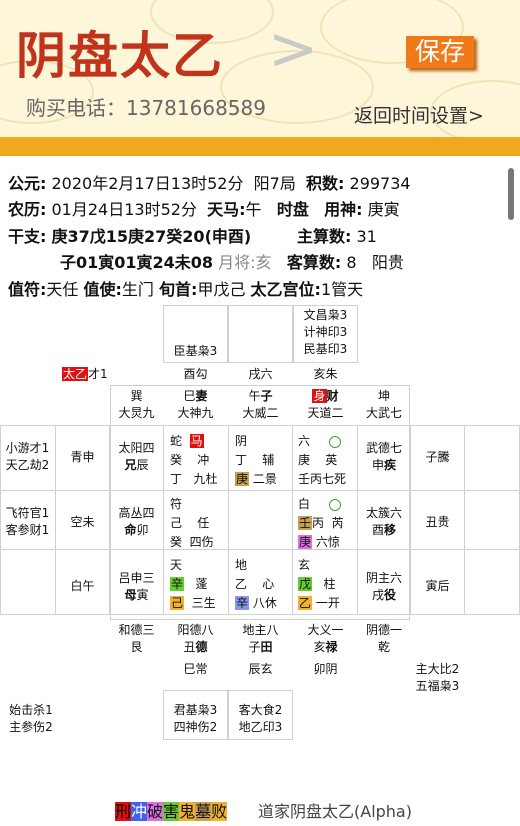 This screenshot has height=826, width=520. Describe the element at coordinates (31, 718) in the screenshot. I see `bottom-left-stack: 始击杀1 主参伤2` at that location.